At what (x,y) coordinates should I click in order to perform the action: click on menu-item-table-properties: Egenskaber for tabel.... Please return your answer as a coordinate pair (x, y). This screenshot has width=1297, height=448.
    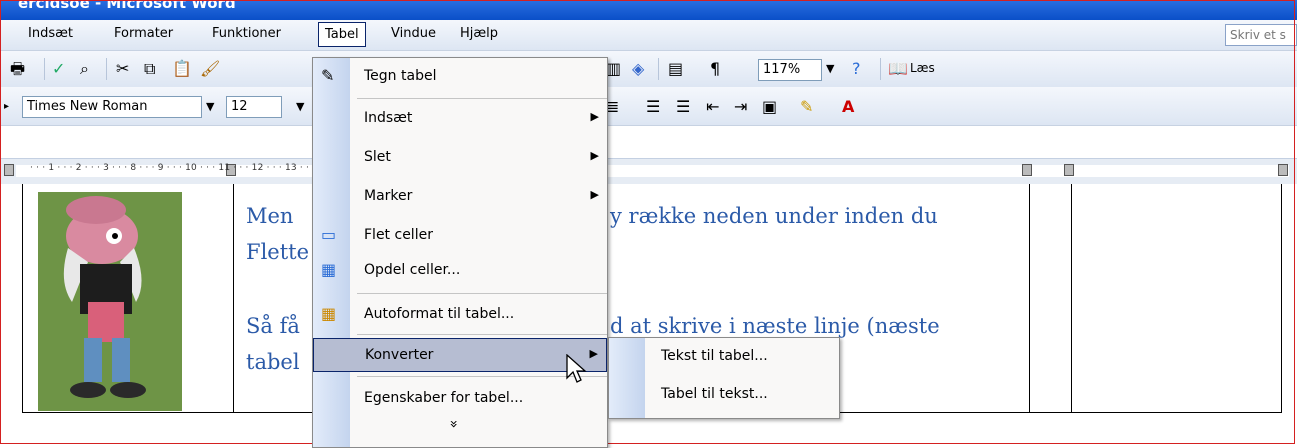
    Looking at the image, I should click on (460, 399).